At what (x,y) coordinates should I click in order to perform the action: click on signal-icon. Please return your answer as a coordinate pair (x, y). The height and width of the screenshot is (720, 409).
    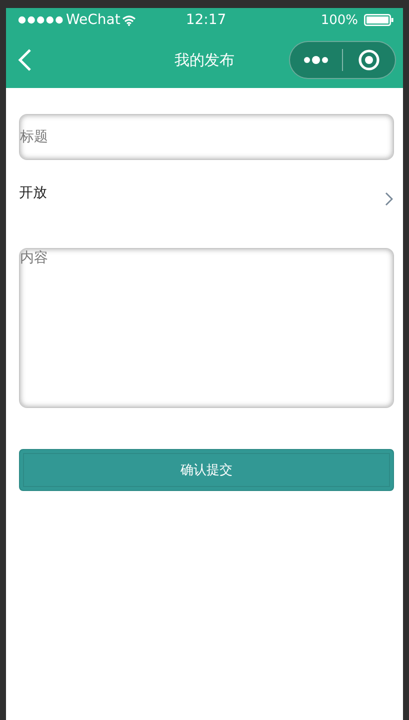
    Looking at the image, I should click on (41, 20).